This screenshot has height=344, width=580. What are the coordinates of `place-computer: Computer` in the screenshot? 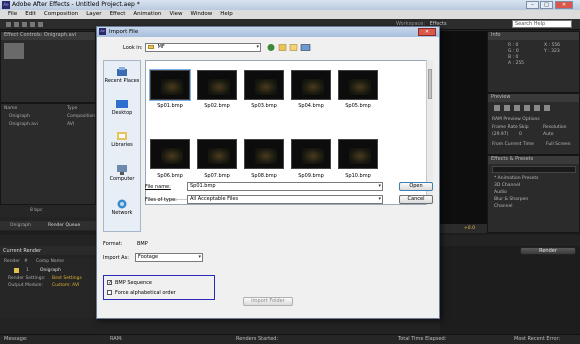 It's located at (122, 173).